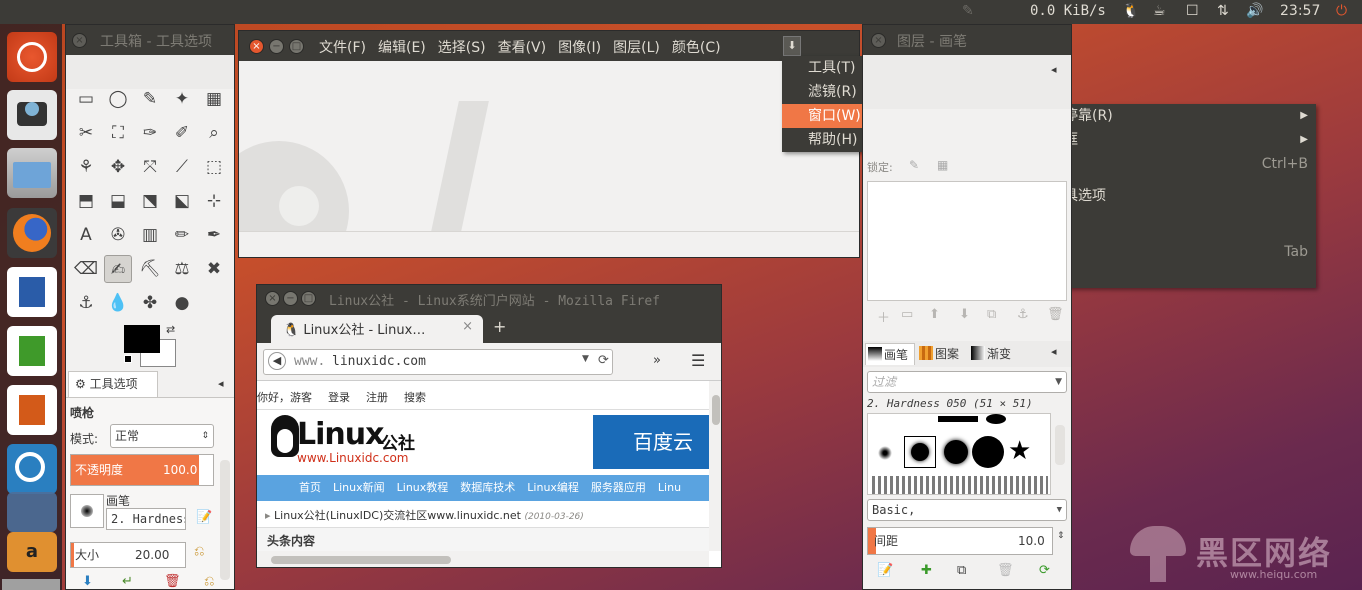 Image resolution: width=1362 pixels, height=590 pixels. Describe the element at coordinates (359, 487) in the screenshot. I see `site-menu-link: Linux新闻` at that location.